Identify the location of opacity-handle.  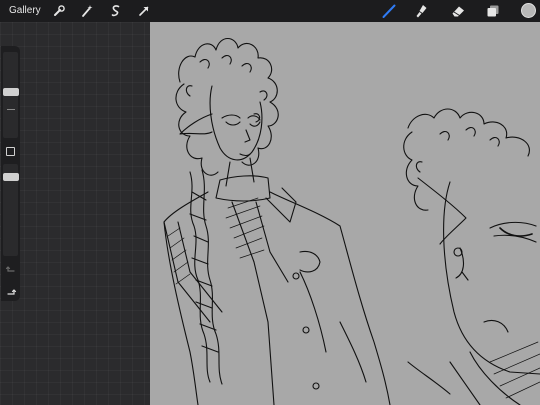
(11, 177).